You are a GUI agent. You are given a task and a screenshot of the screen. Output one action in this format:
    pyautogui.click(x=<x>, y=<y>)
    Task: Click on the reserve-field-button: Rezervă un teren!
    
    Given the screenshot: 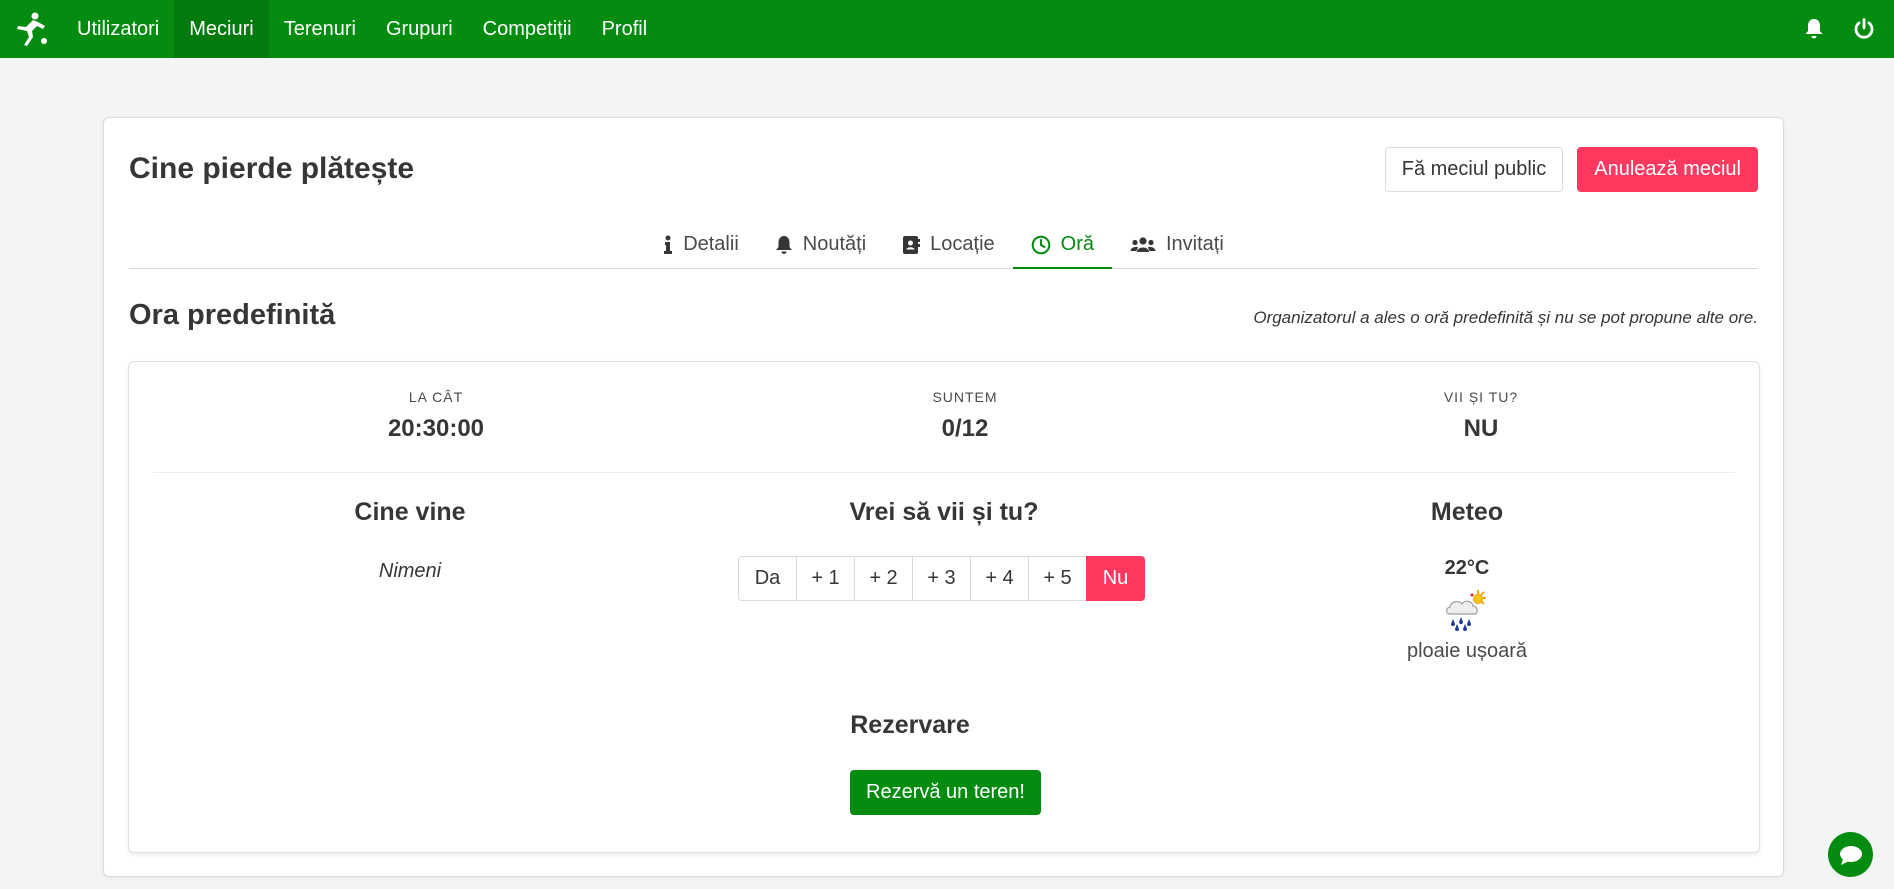 What is the action you would take?
    pyautogui.click(x=945, y=792)
    